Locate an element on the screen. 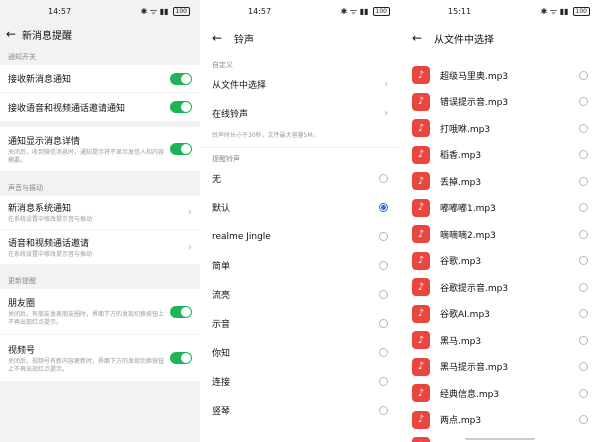 This screenshot has height=442, width=600. ringtone-label: 竖琴 is located at coordinates (221, 412).